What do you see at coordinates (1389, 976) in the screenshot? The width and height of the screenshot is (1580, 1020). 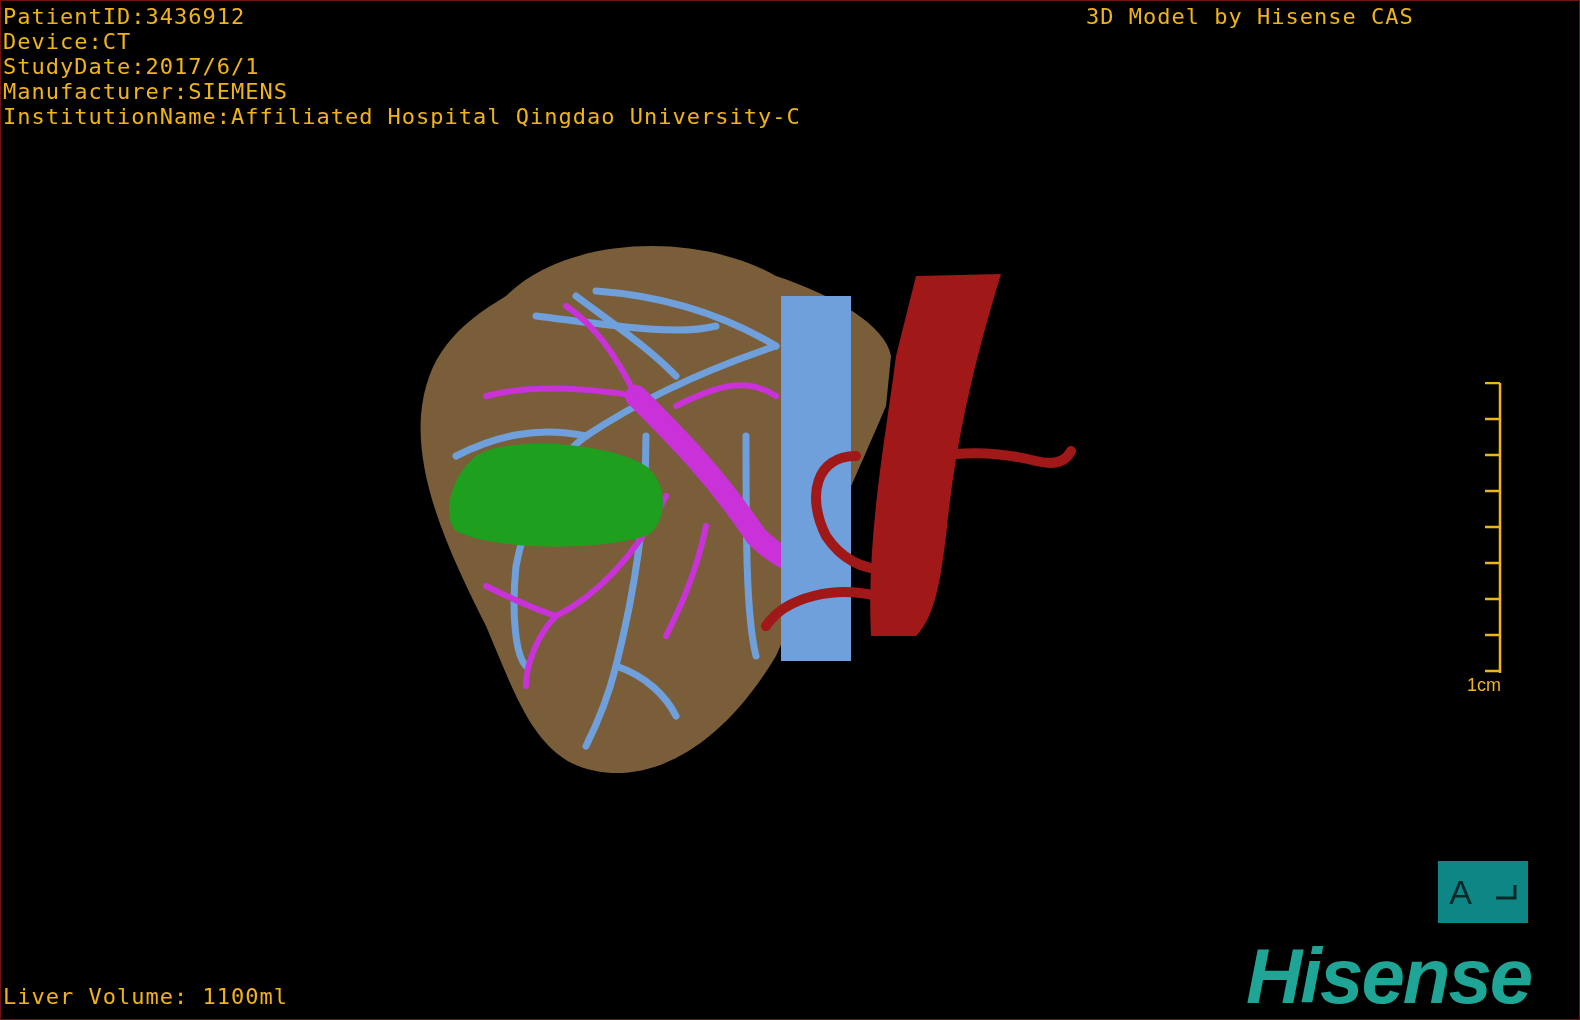 I see `brand-logo: Hisense` at bounding box center [1389, 976].